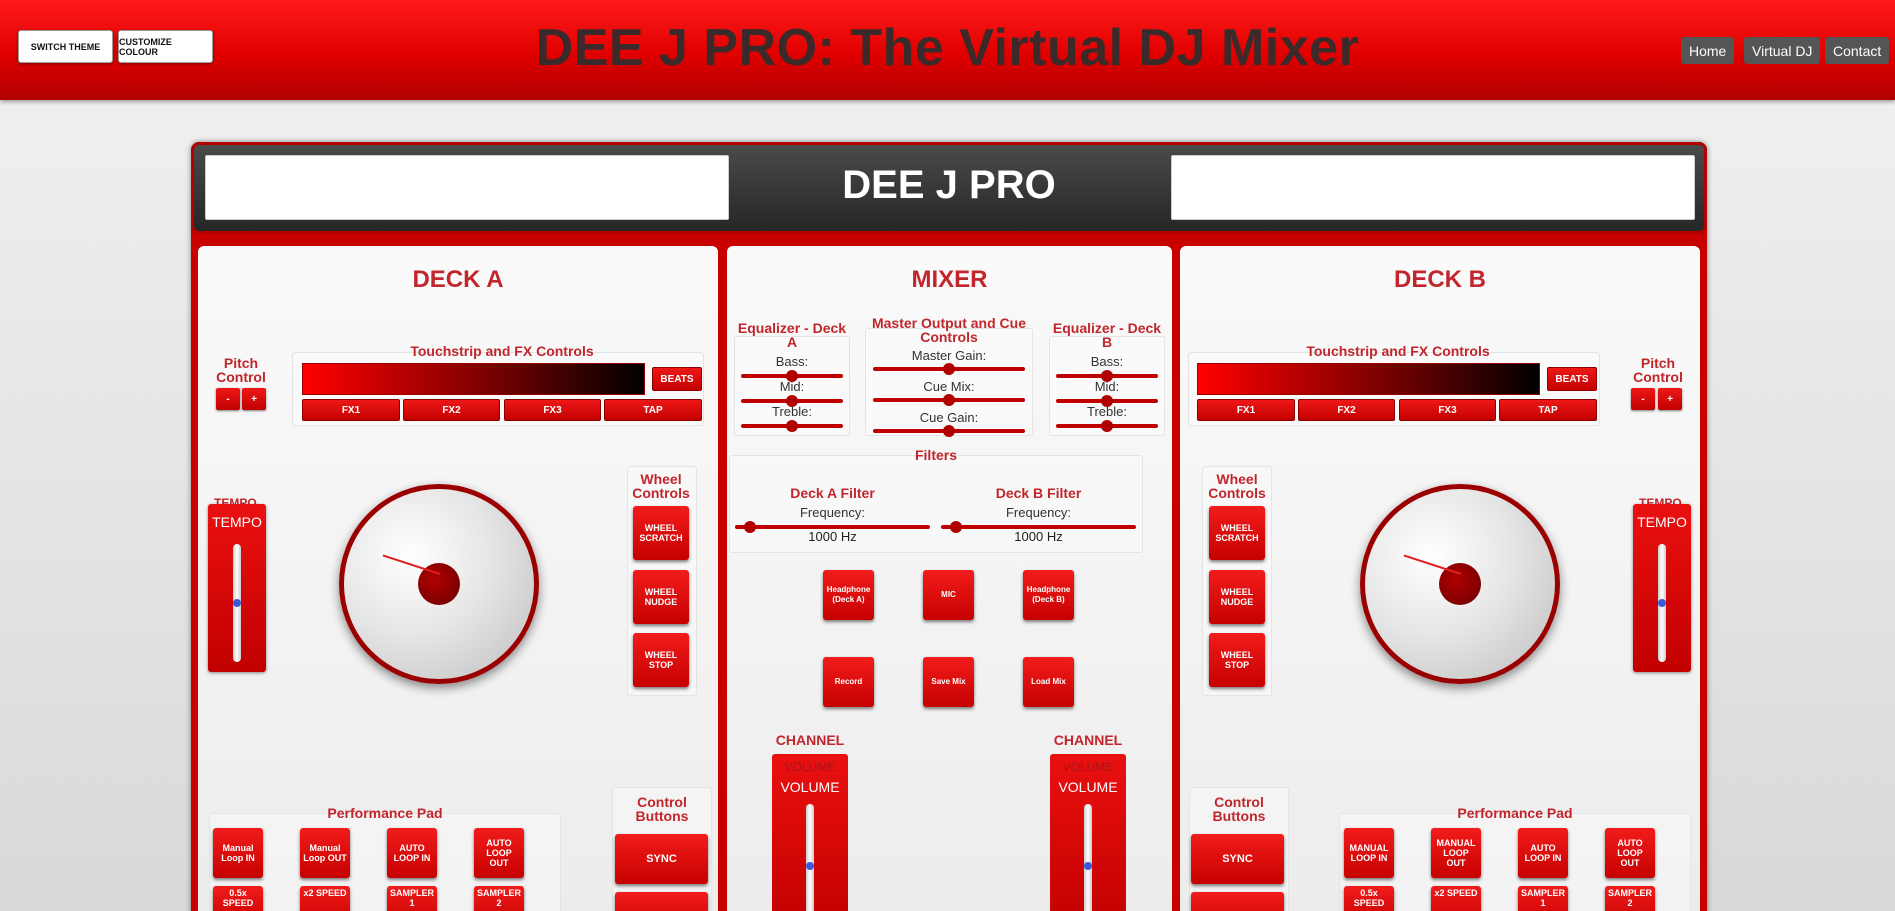 The image size is (1895, 911). Describe the element at coordinates (661, 660) in the screenshot. I see `deck-a-wheel-stop-button: WHEEL STOP` at that location.